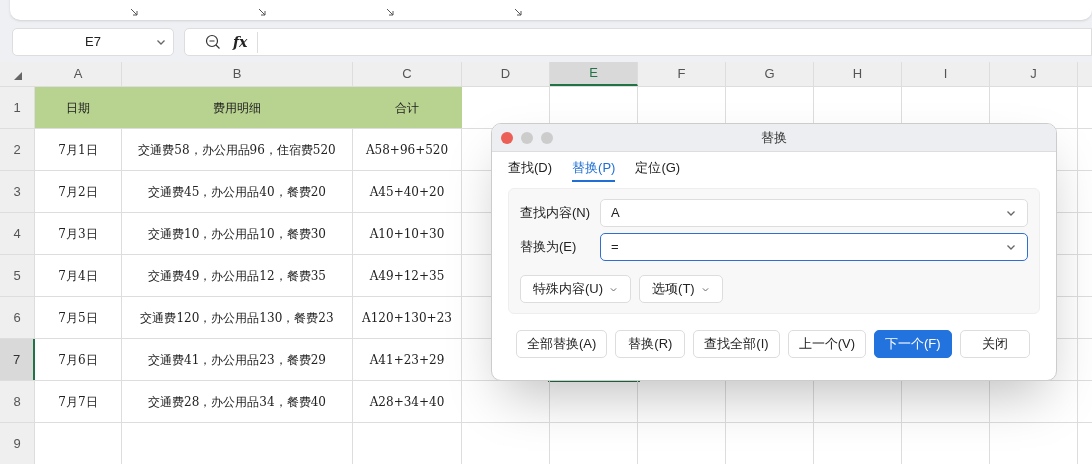  Describe the element at coordinates (658, 169) in the screenshot. I see `tab: 定位(G)` at that location.